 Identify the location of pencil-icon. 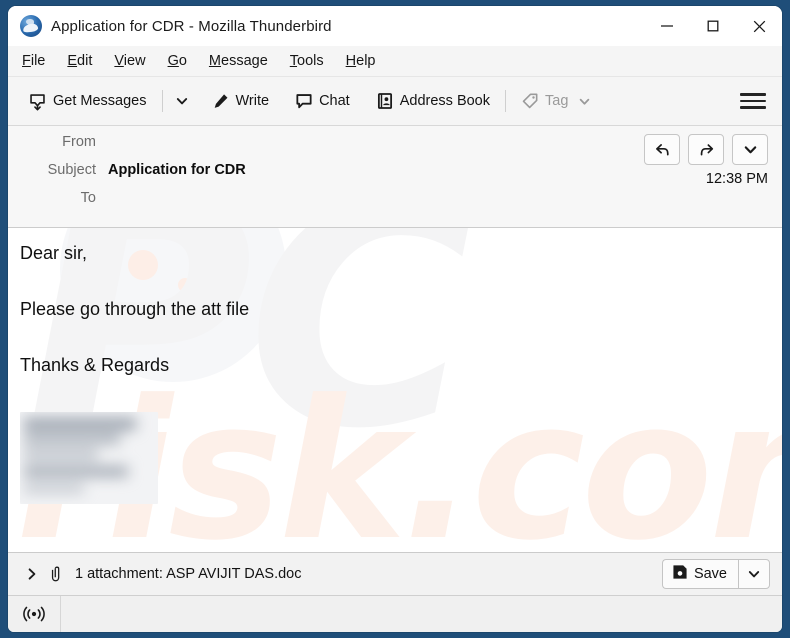
(221, 101).